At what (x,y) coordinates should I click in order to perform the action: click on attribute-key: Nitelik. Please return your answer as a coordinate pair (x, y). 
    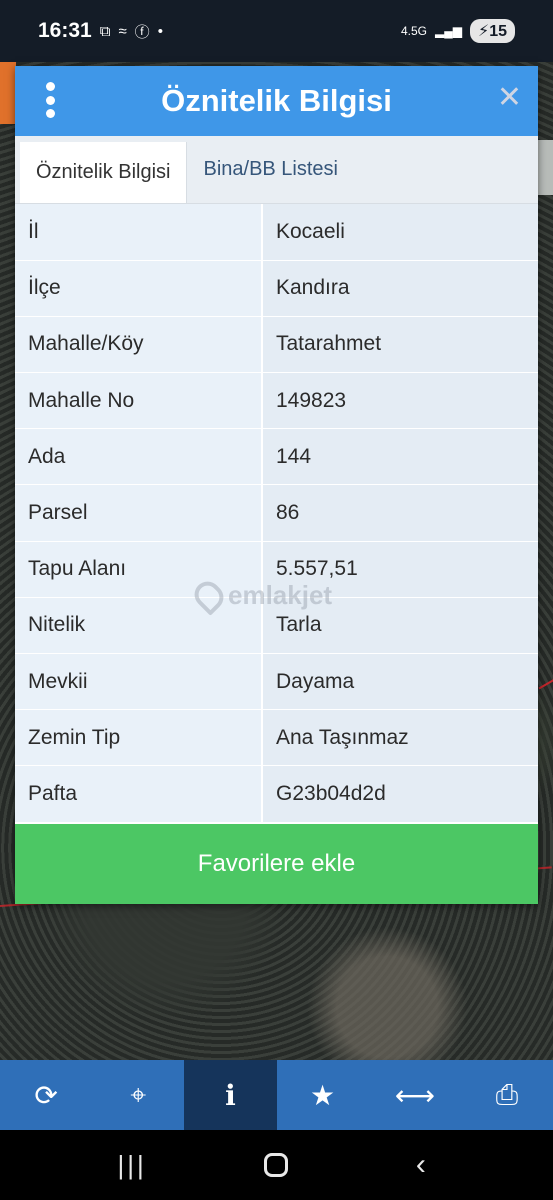
    Looking at the image, I should click on (139, 626).